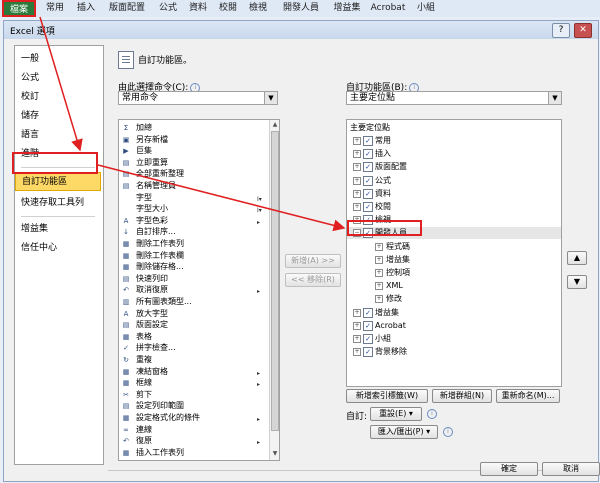 The height and width of the screenshot is (483, 600). I want to click on command-item: ▦ 刪除工作表列, so click(193, 244).